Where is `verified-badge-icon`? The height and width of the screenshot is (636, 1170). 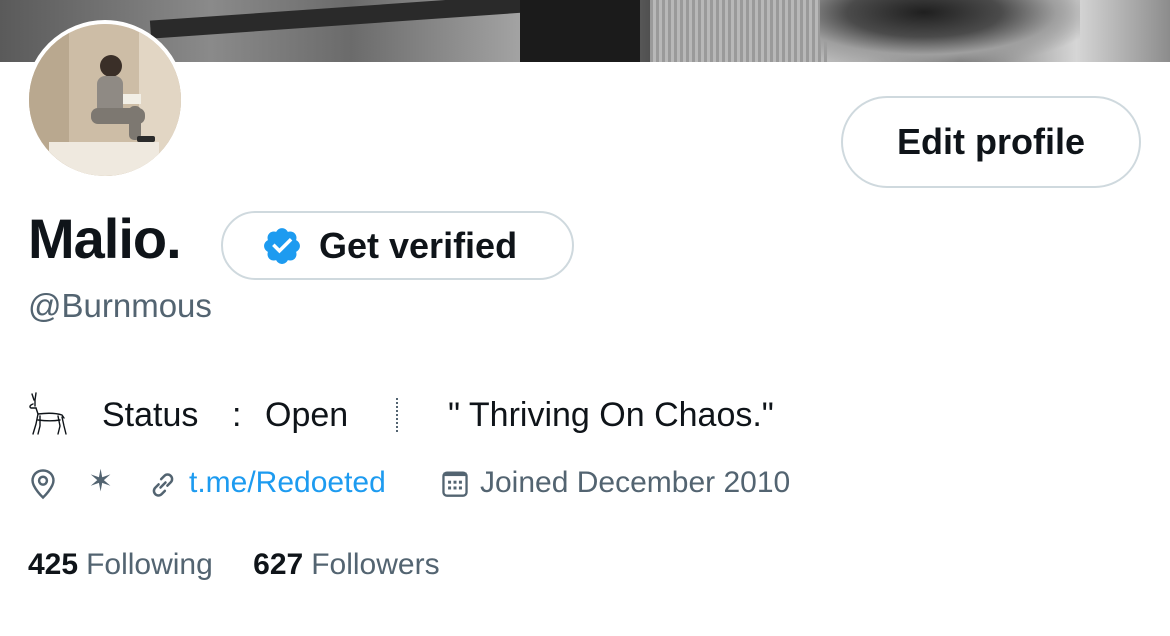 verified-badge-icon is located at coordinates (282, 245).